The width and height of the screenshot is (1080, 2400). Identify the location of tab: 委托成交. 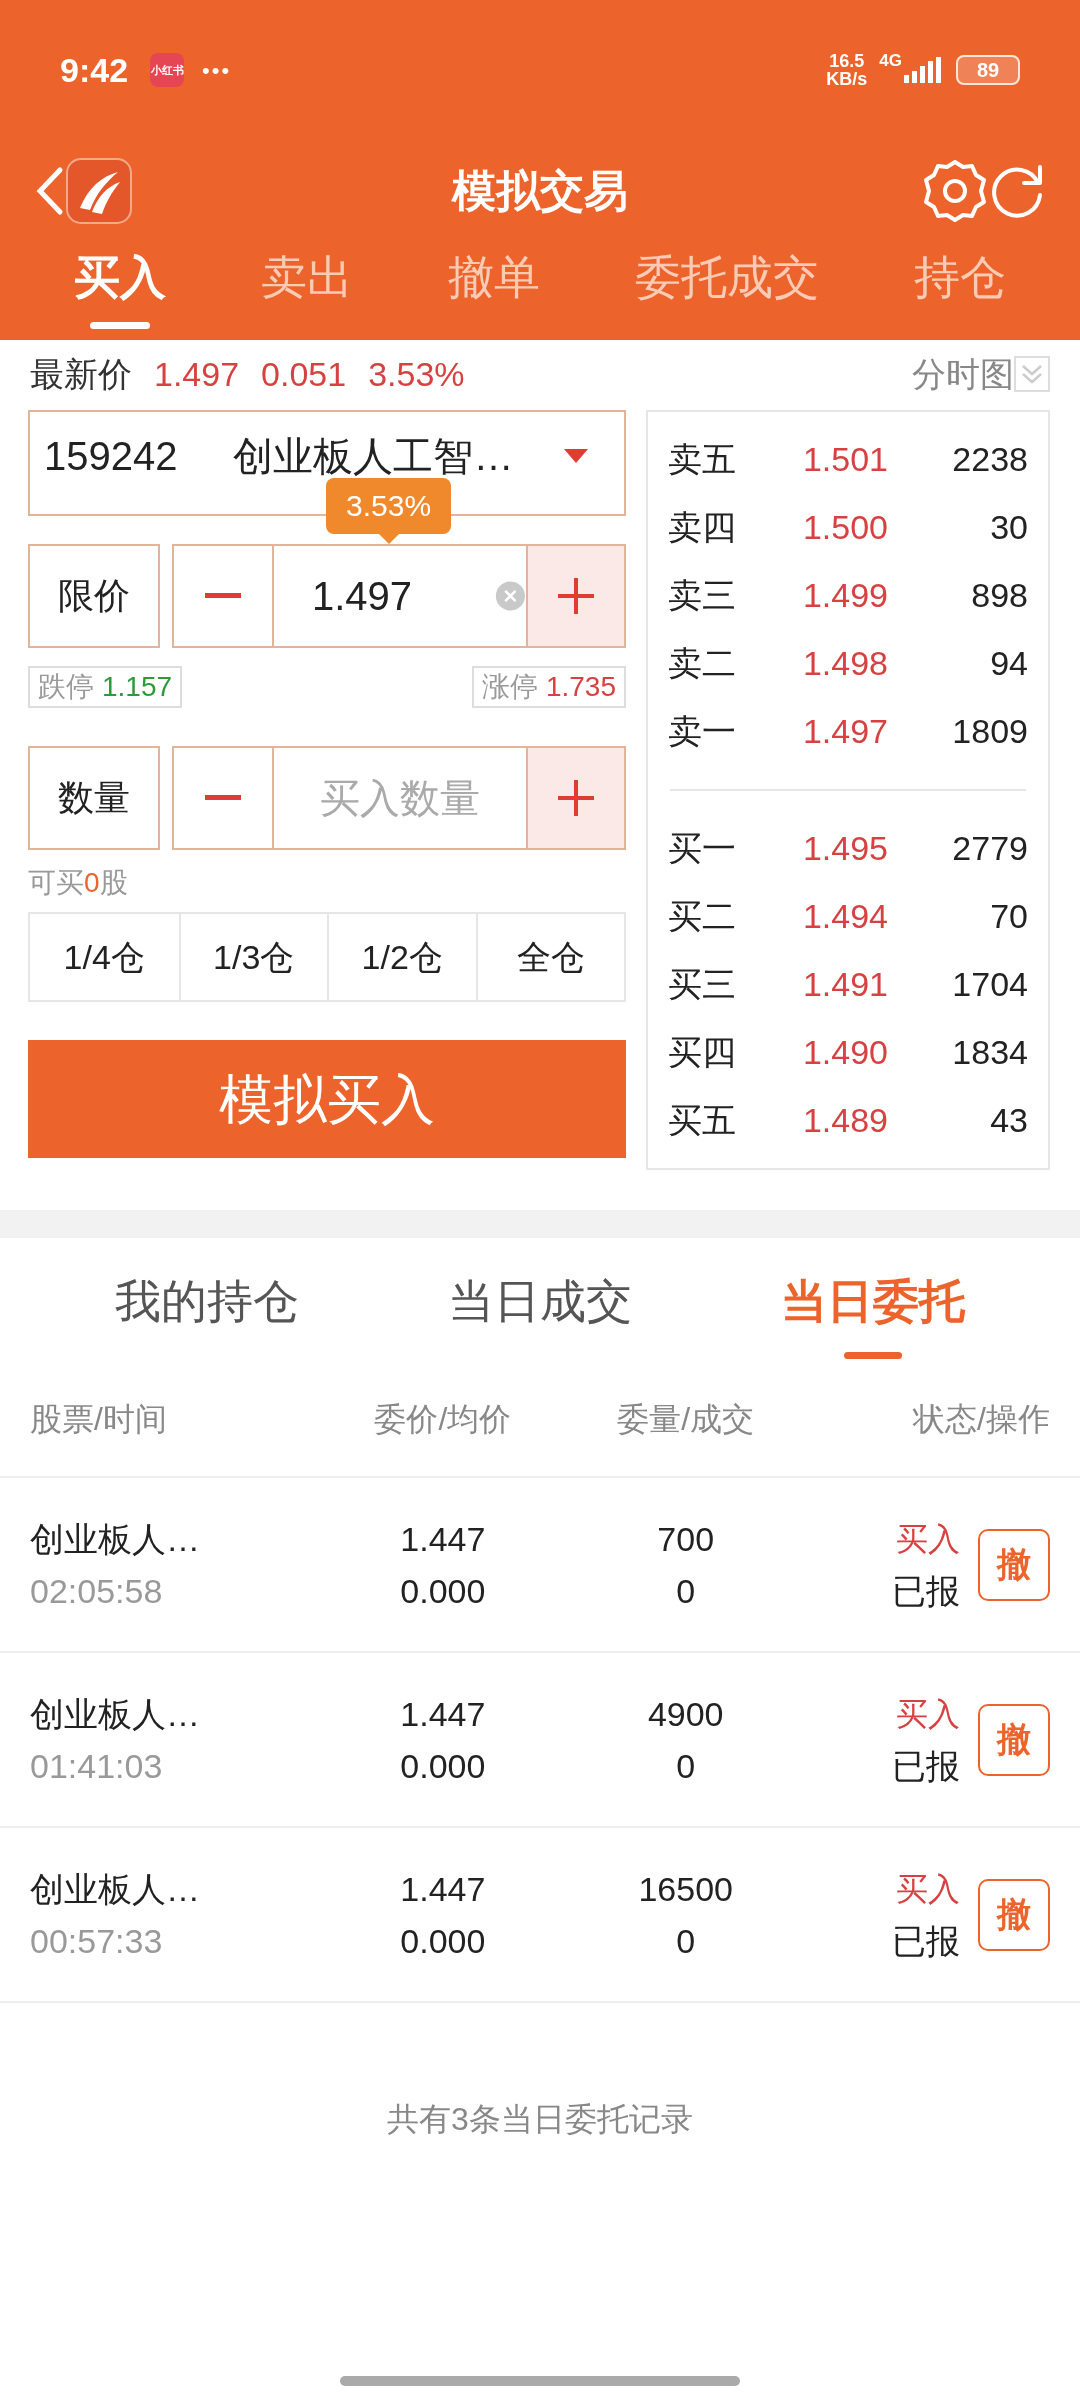
(727, 287).